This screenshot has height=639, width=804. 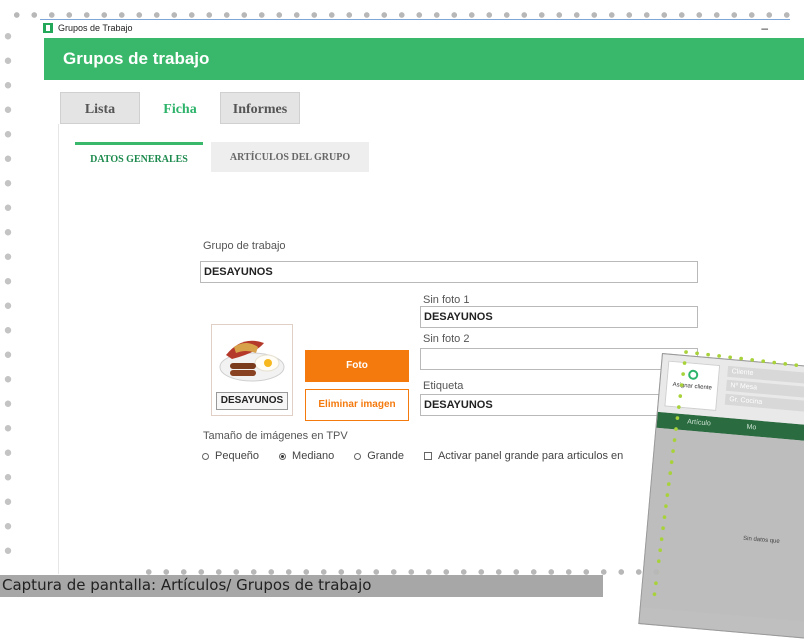 I want to click on main-tabs: Lista Ficha Informes, so click(x=180, y=108).